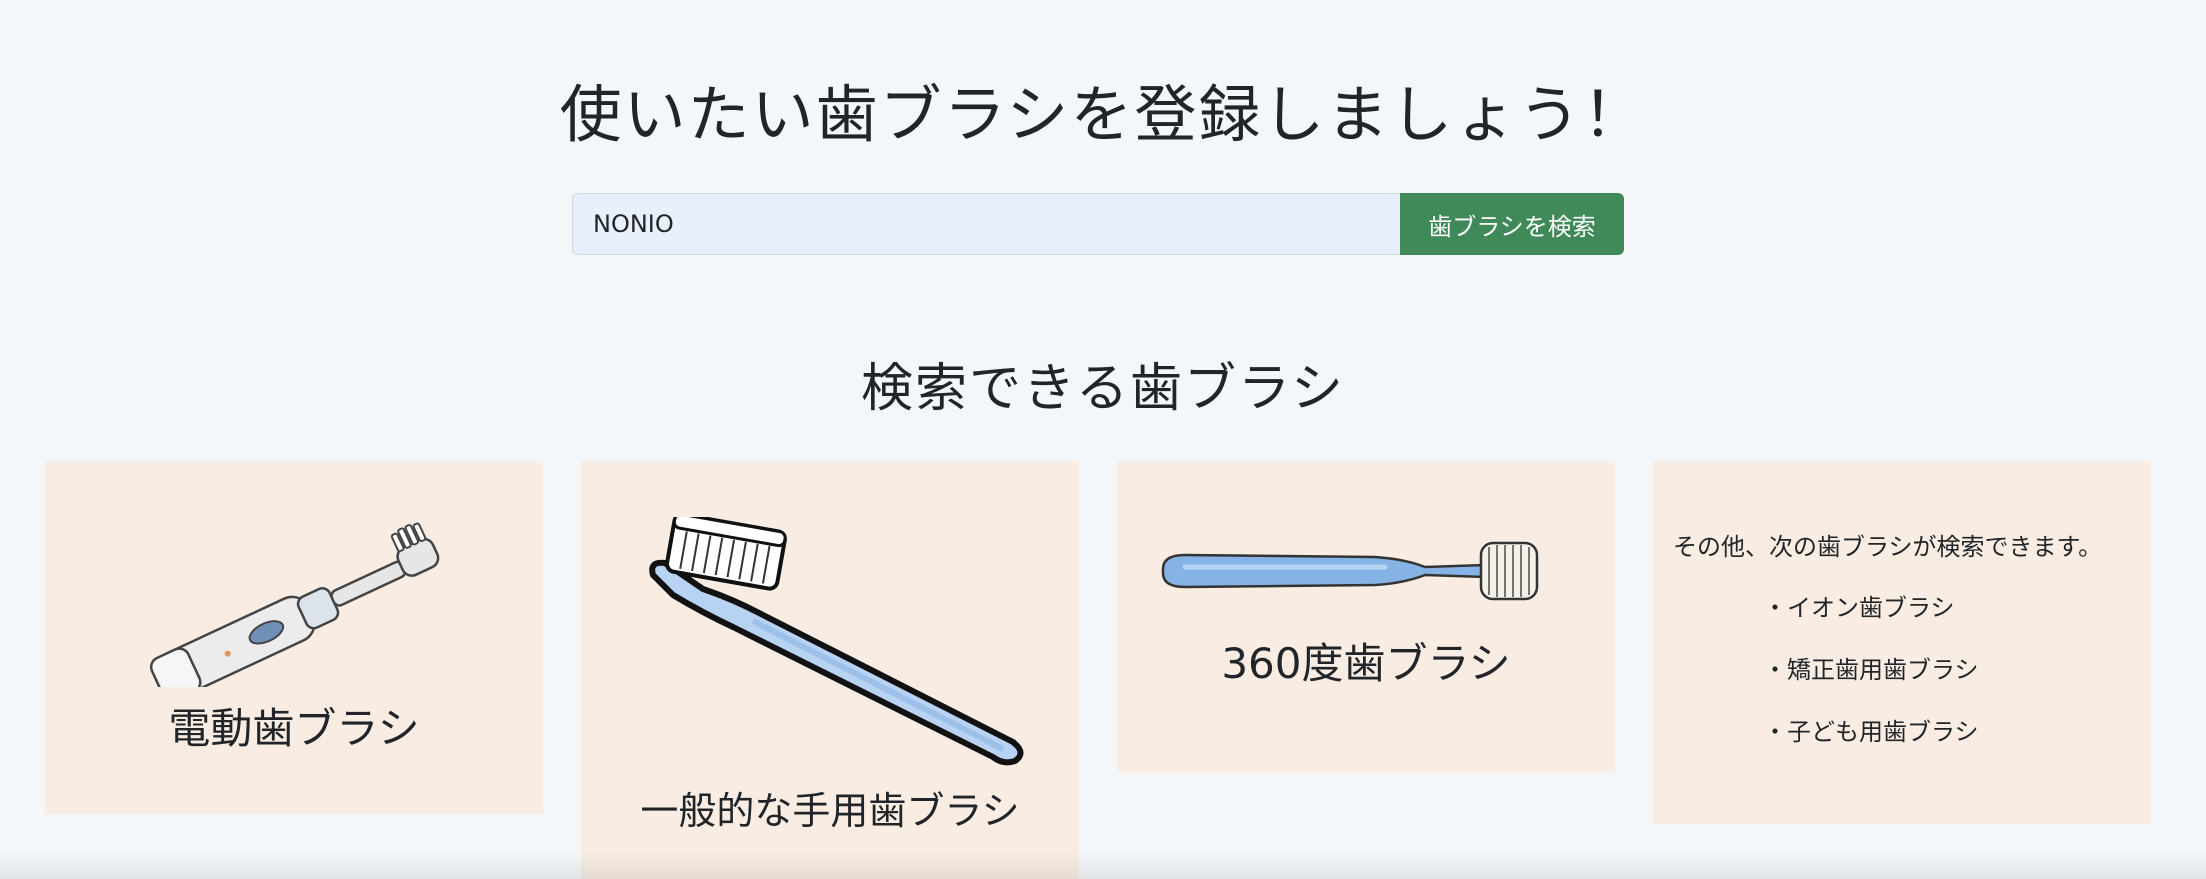 The image size is (2206, 879). What do you see at coordinates (1350, 571) in the screenshot?
I see `360-toothbrush-icon` at bounding box center [1350, 571].